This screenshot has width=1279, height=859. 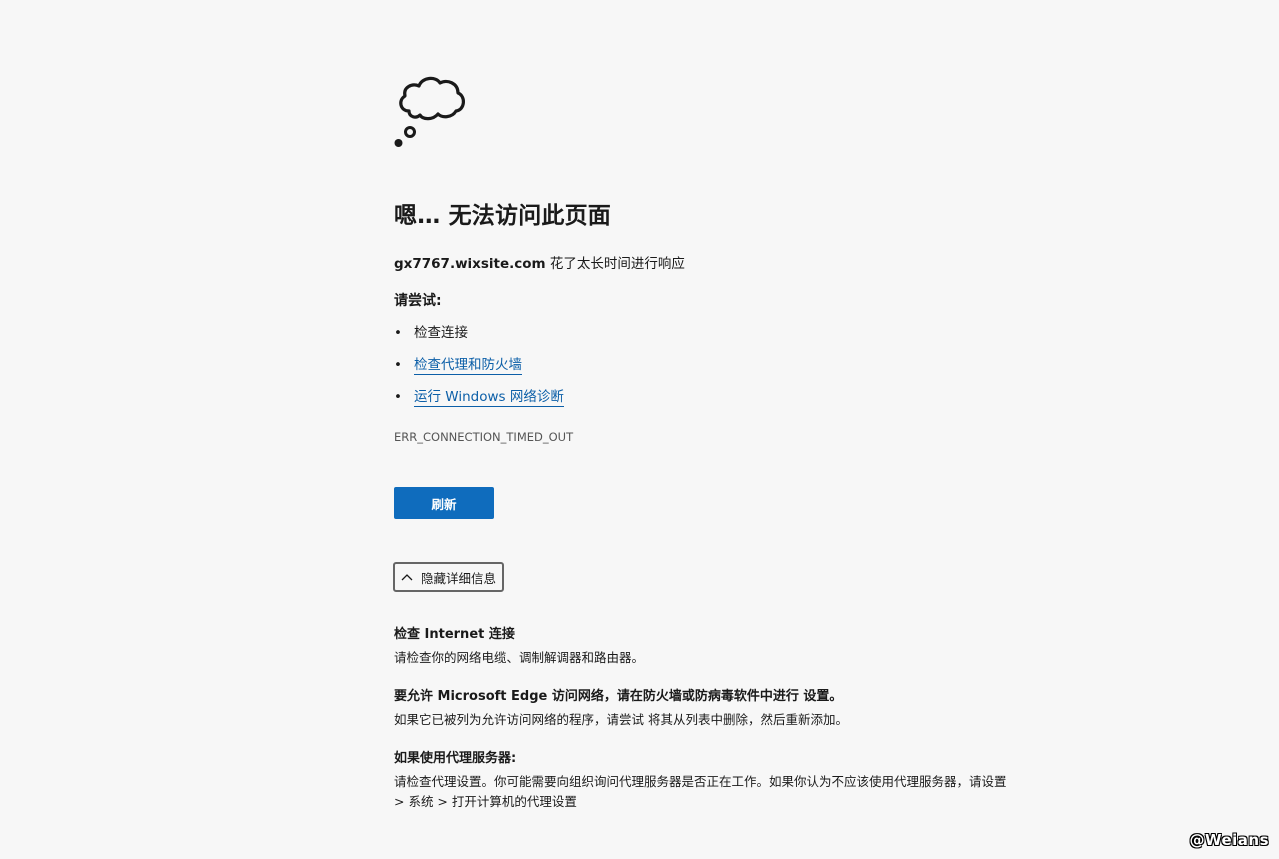 I want to click on thought-cloud-icon, so click(x=429, y=111).